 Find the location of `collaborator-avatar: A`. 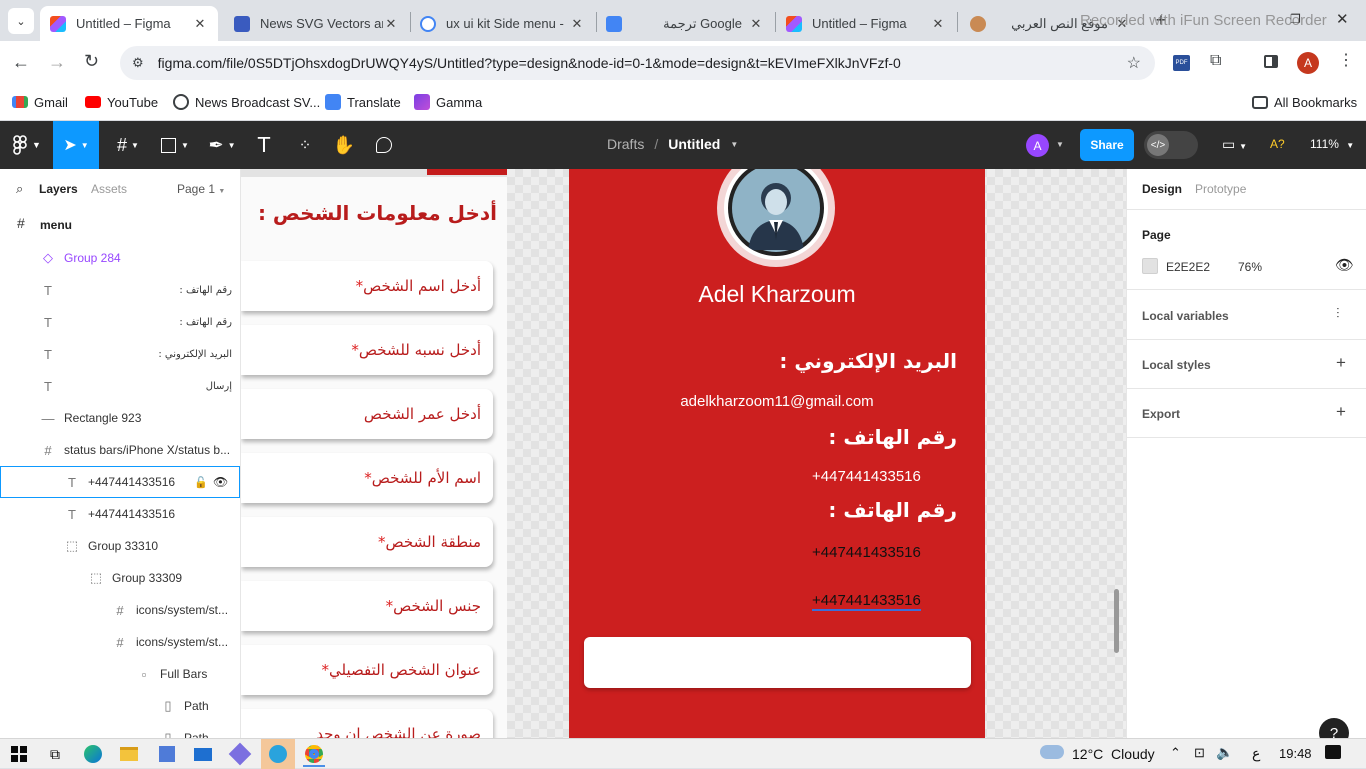

collaborator-avatar: A is located at coordinates (1037, 145).